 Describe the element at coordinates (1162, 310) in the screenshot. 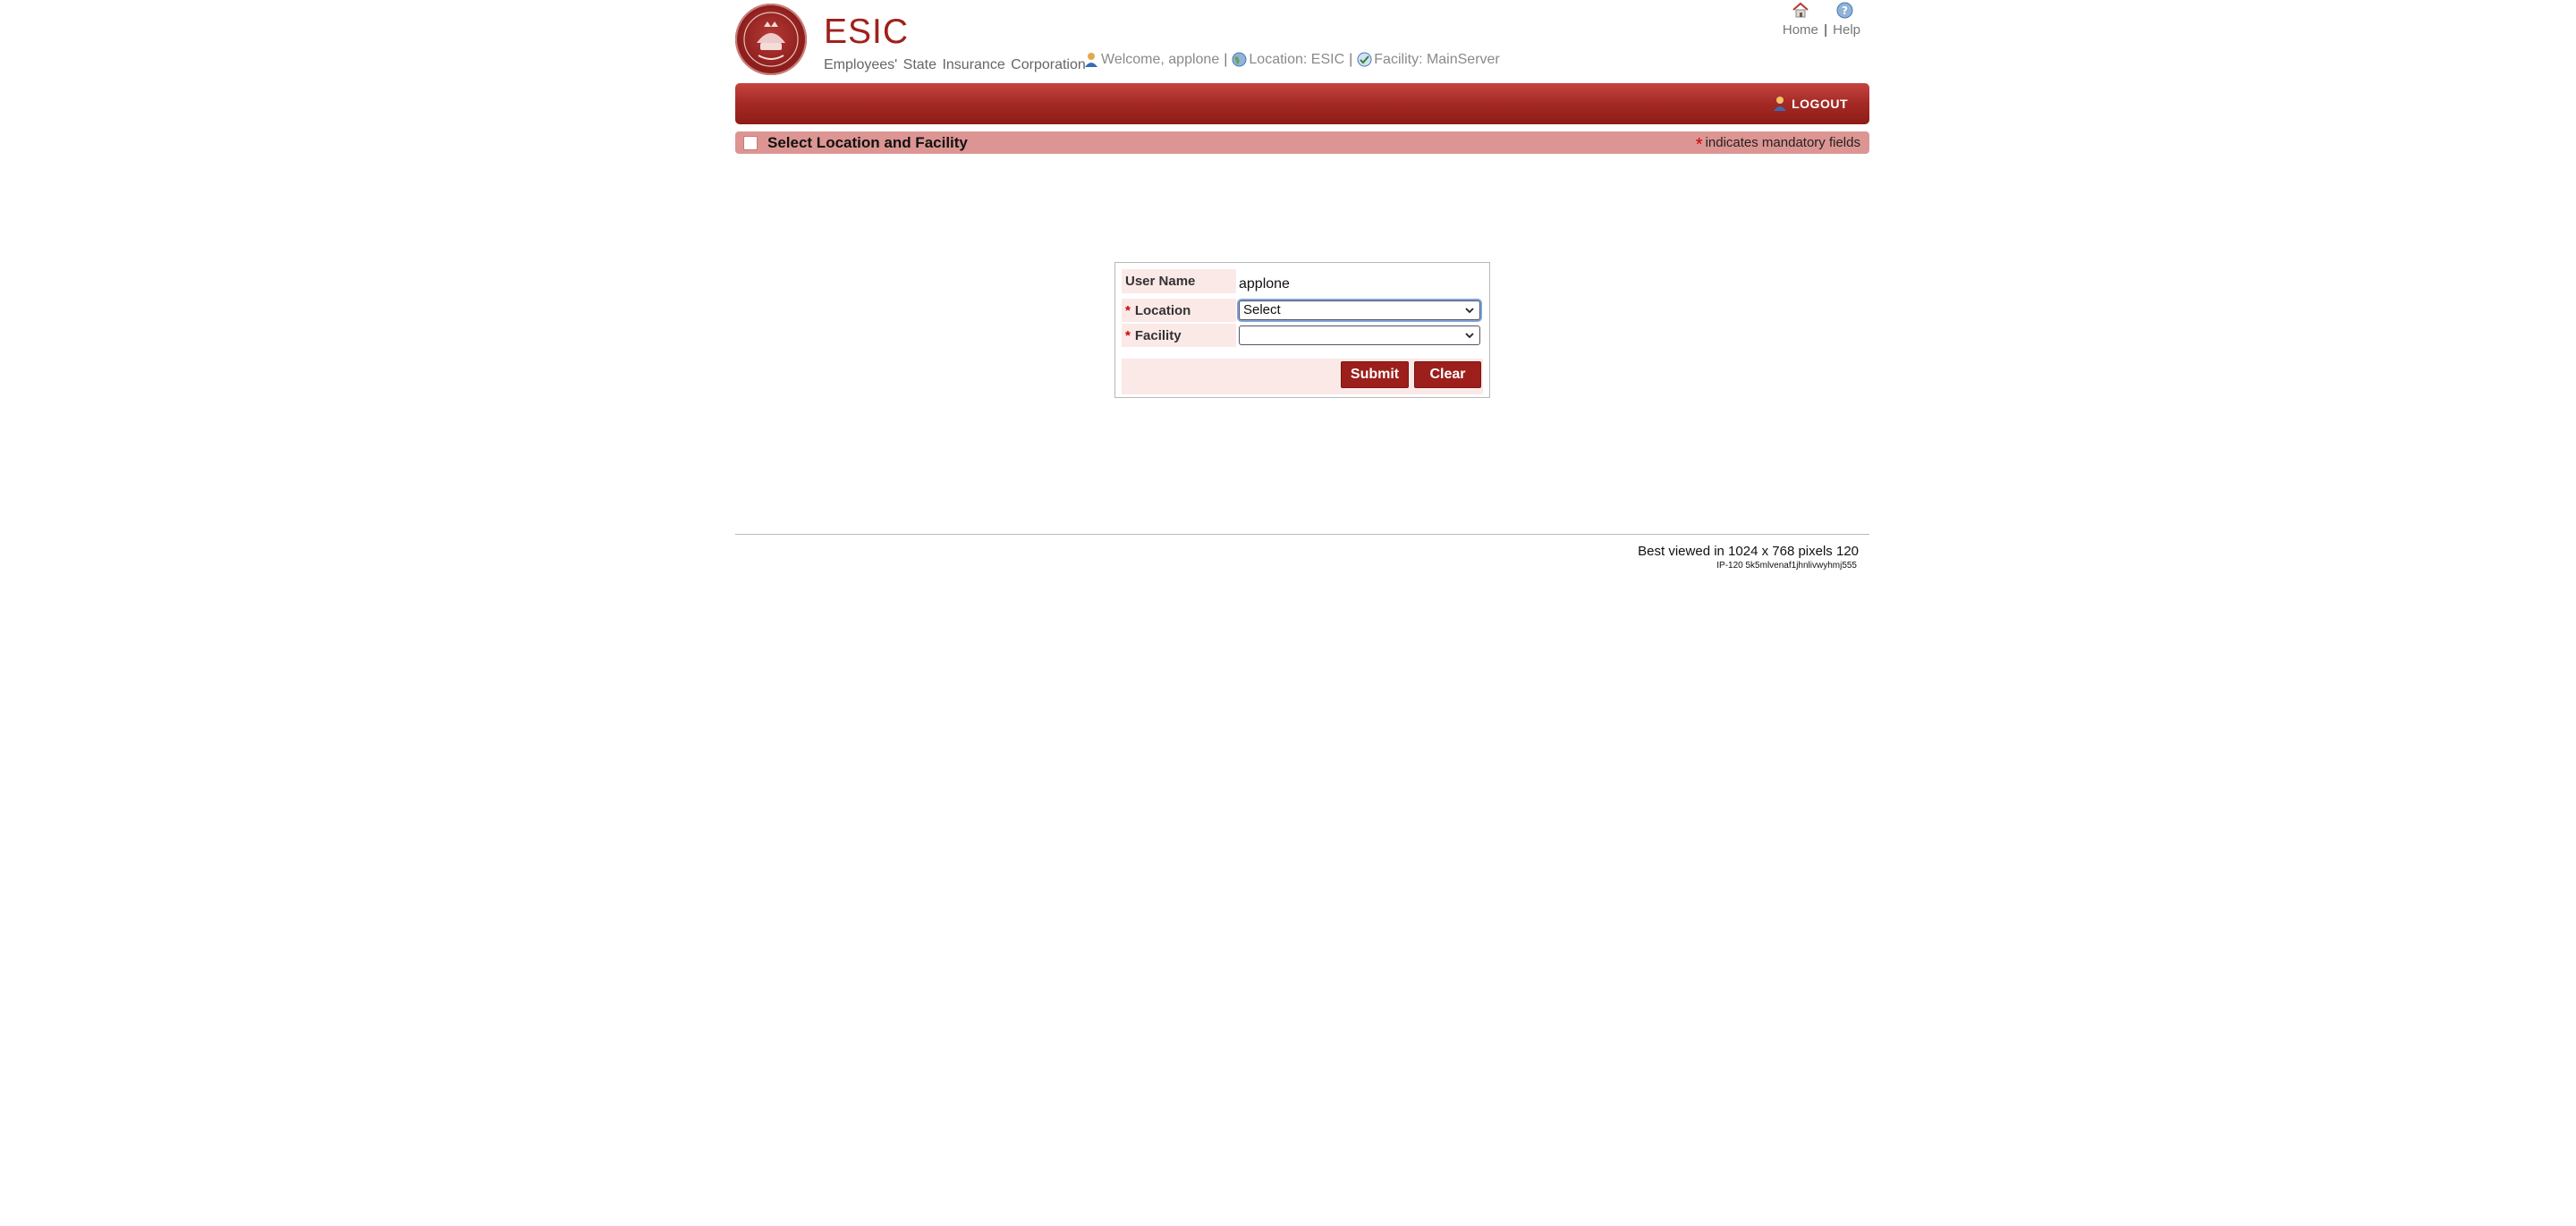

I see `location-label-text: Location` at that location.